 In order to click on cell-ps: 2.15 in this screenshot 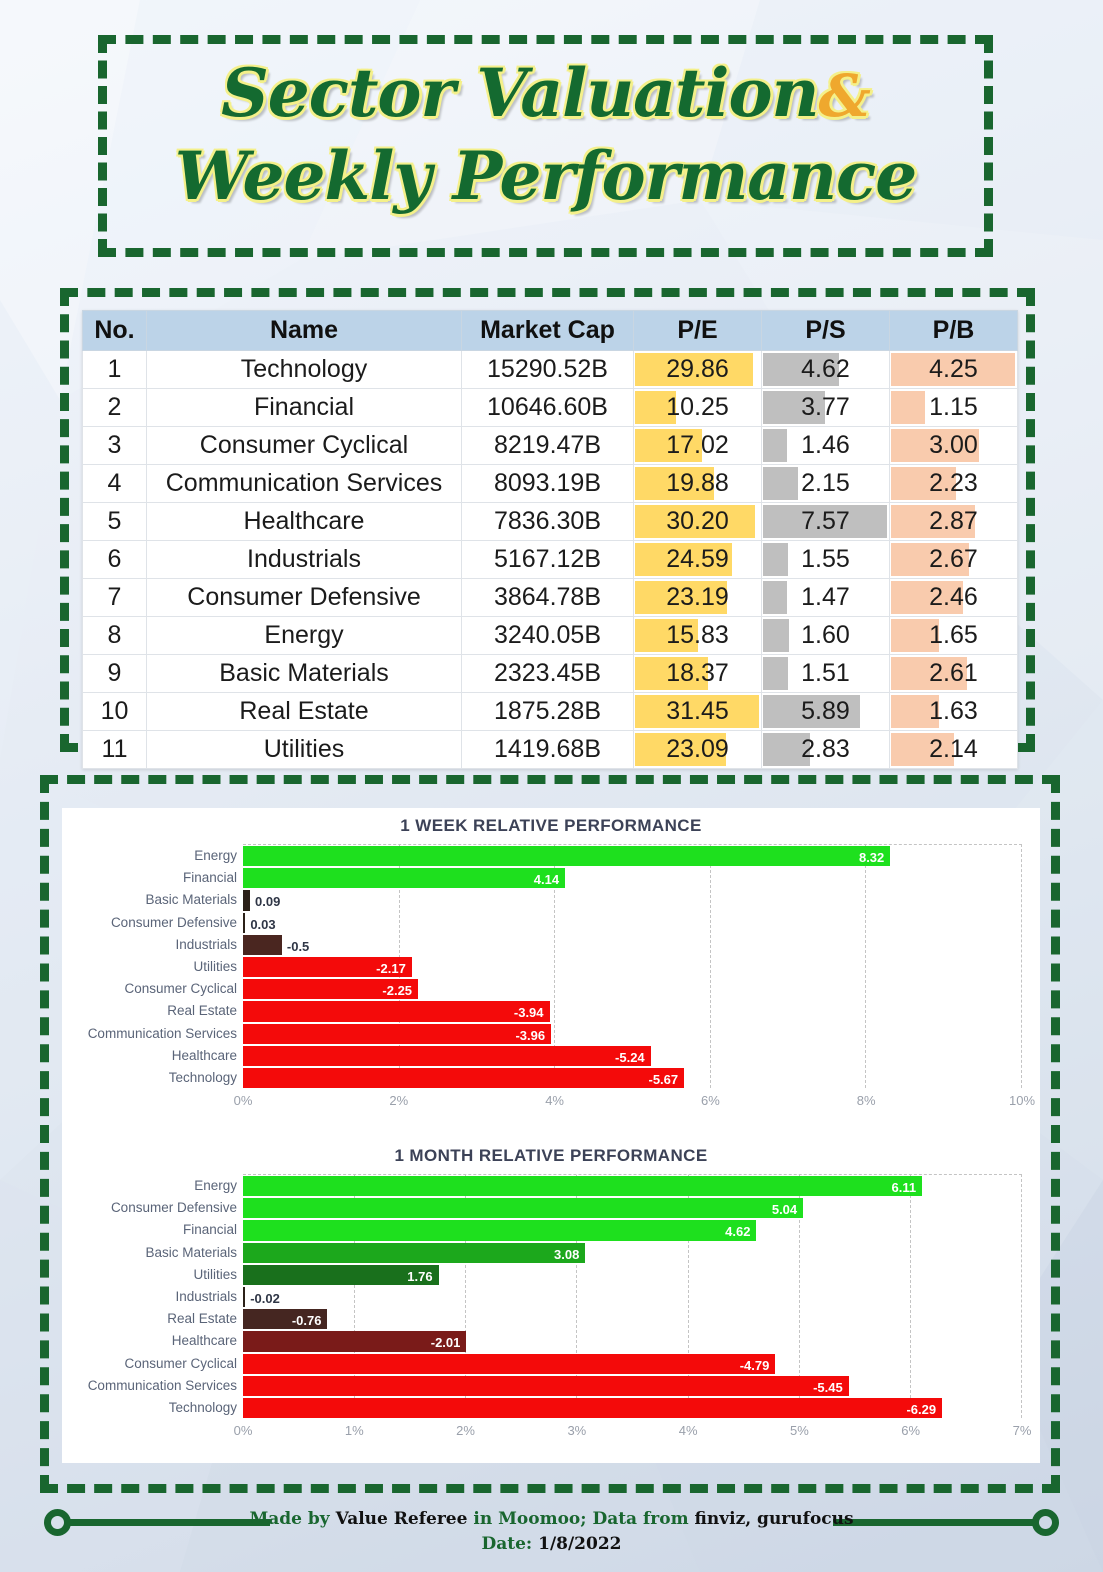, I will do `click(825, 483)`.